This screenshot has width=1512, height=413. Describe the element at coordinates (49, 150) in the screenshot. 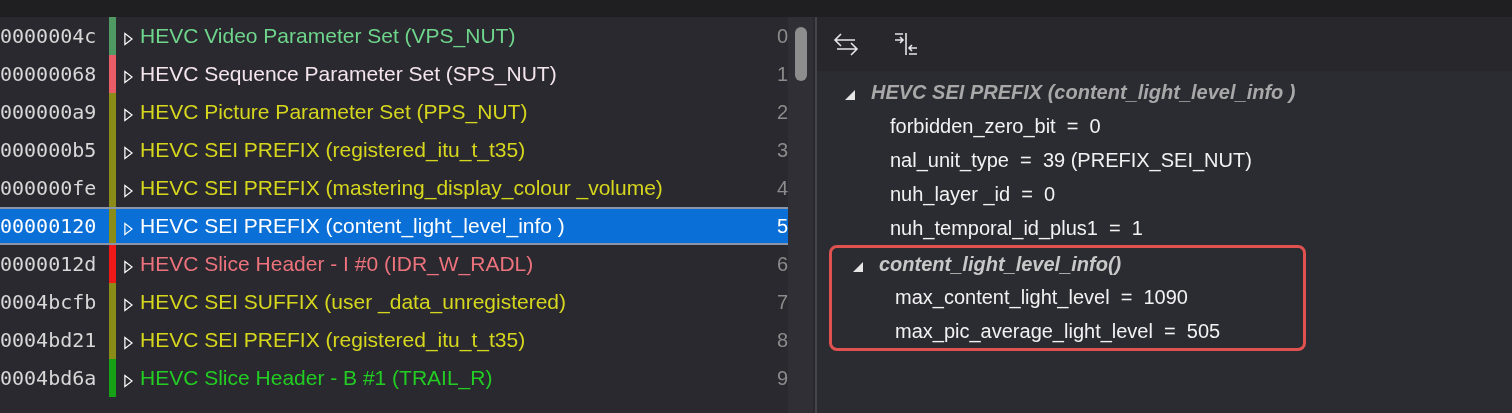

I see `offset-text: 000000b5` at that location.